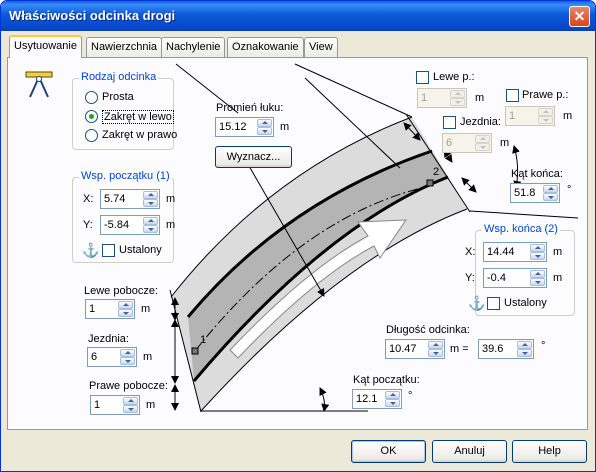 The width and height of the screenshot is (596, 472). Describe the element at coordinates (250, 108) in the screenshot. I see `radius-label: Promień łuku:` at that location.